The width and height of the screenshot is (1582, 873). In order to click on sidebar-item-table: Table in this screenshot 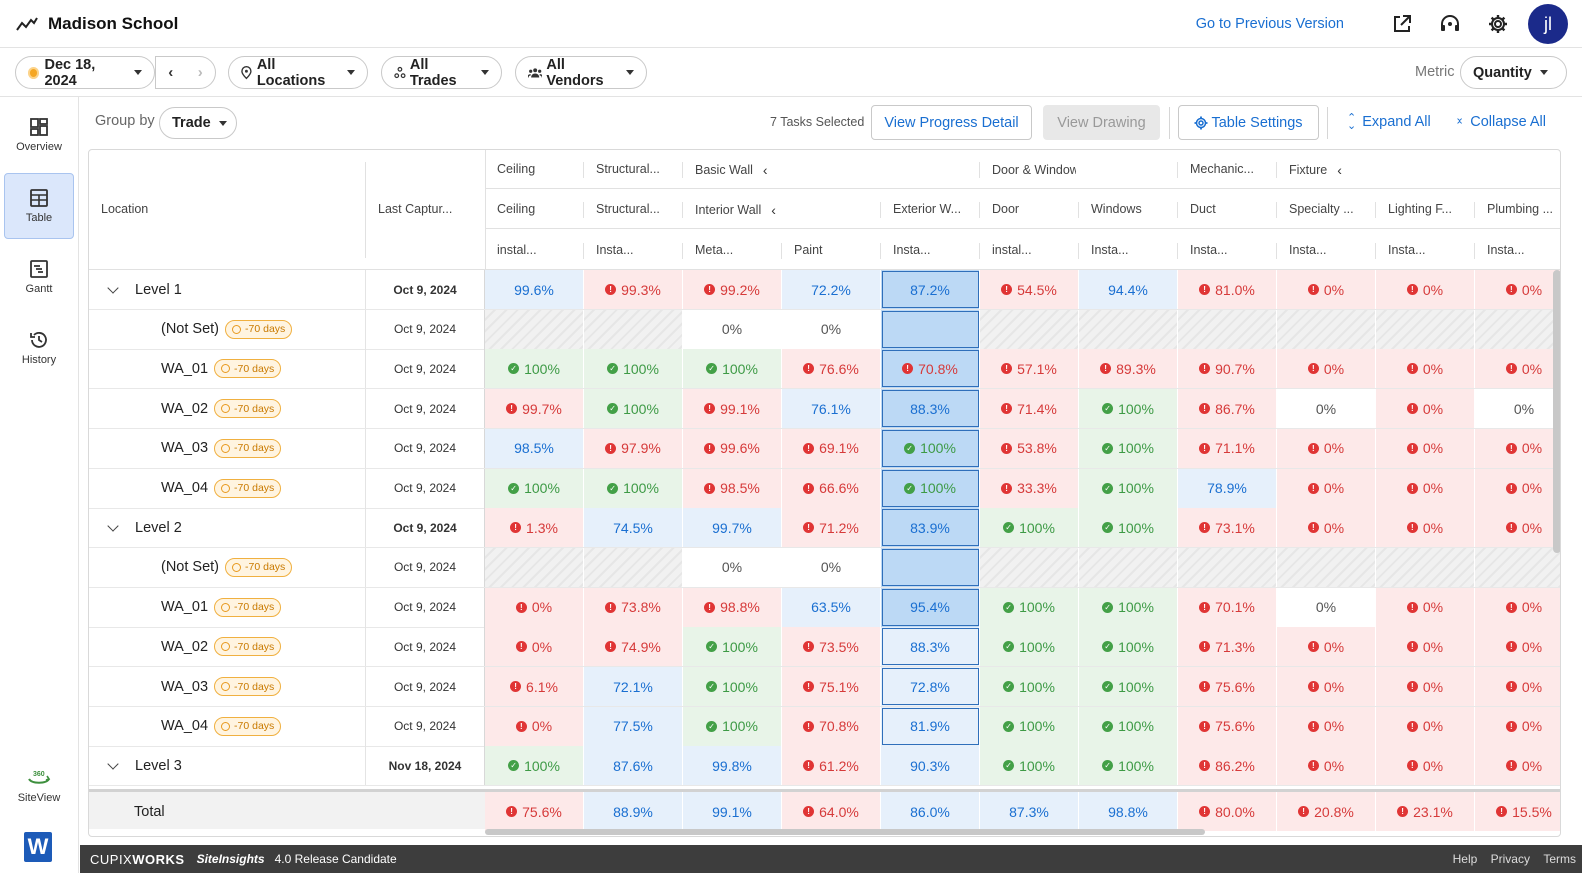, I will do `click(39, 206)`.